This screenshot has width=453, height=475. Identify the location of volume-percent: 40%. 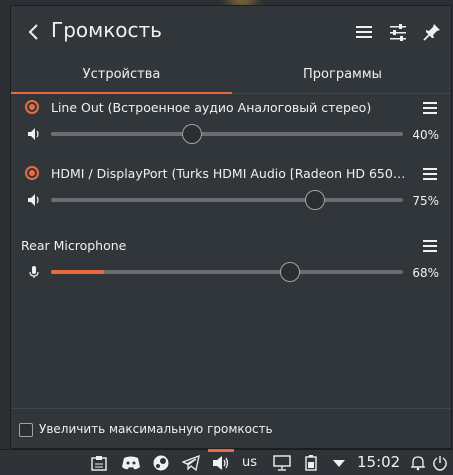
(425, 135).